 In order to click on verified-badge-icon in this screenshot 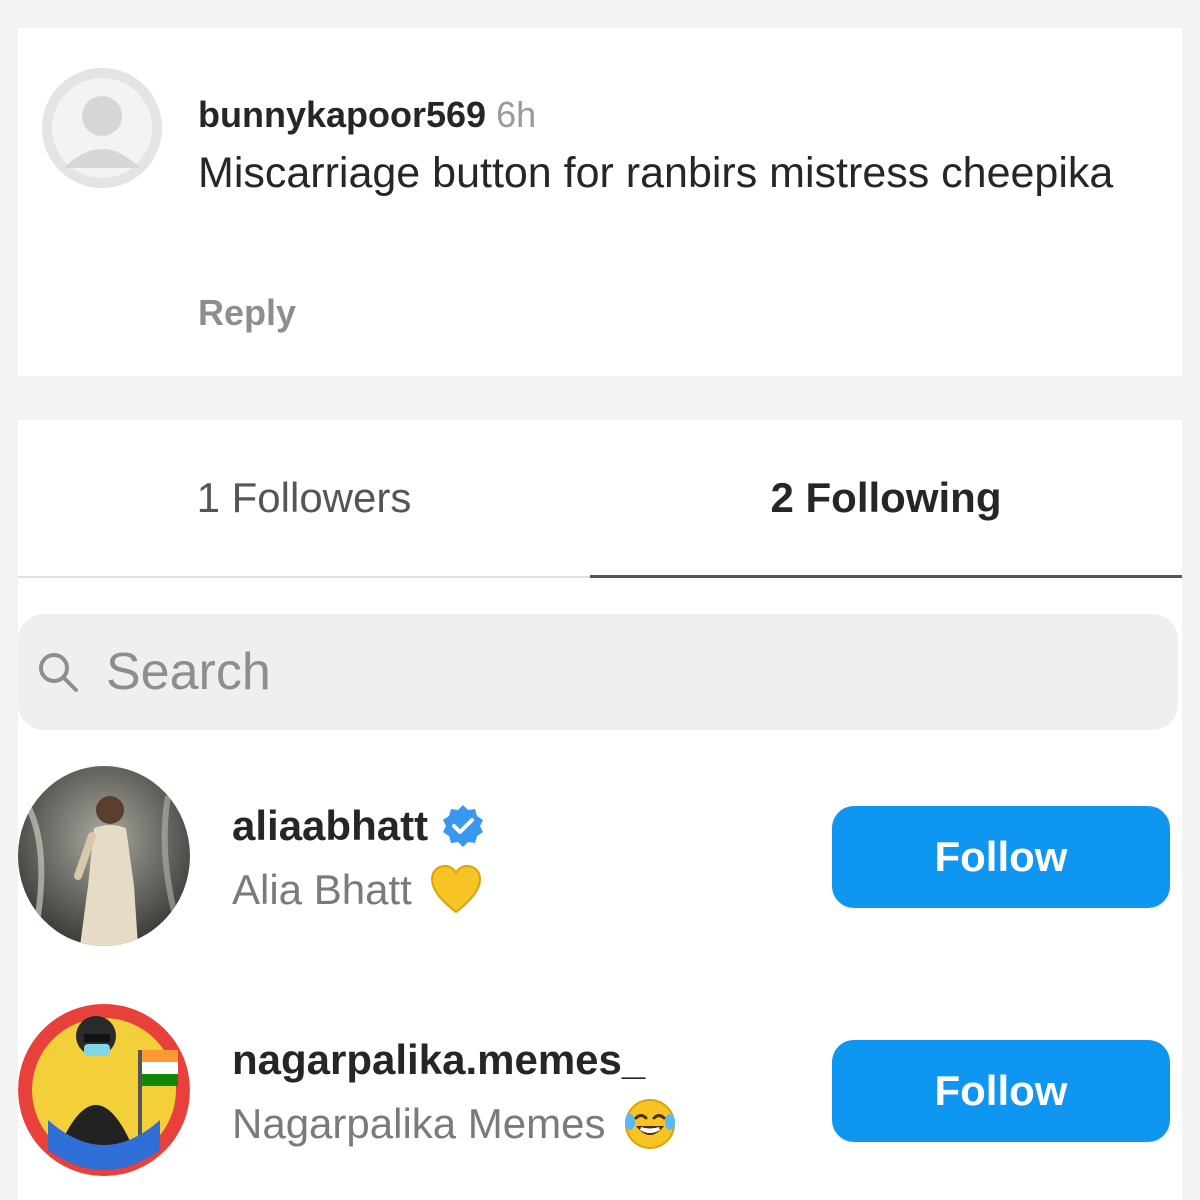, I will do `click(463, 826)`.